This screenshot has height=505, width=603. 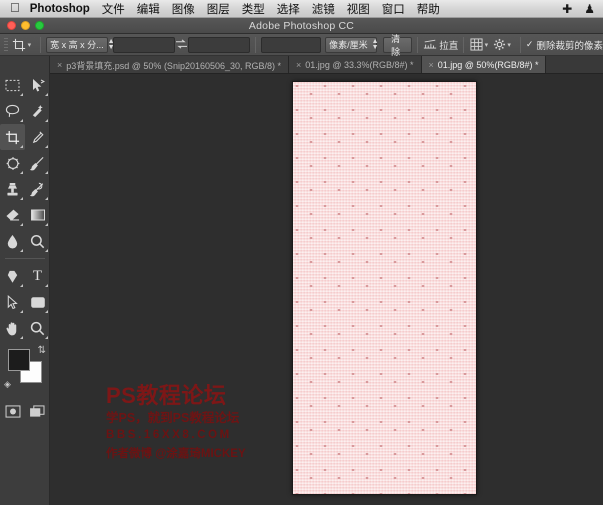 I want to click on close-button, so click(x=11, y=25).